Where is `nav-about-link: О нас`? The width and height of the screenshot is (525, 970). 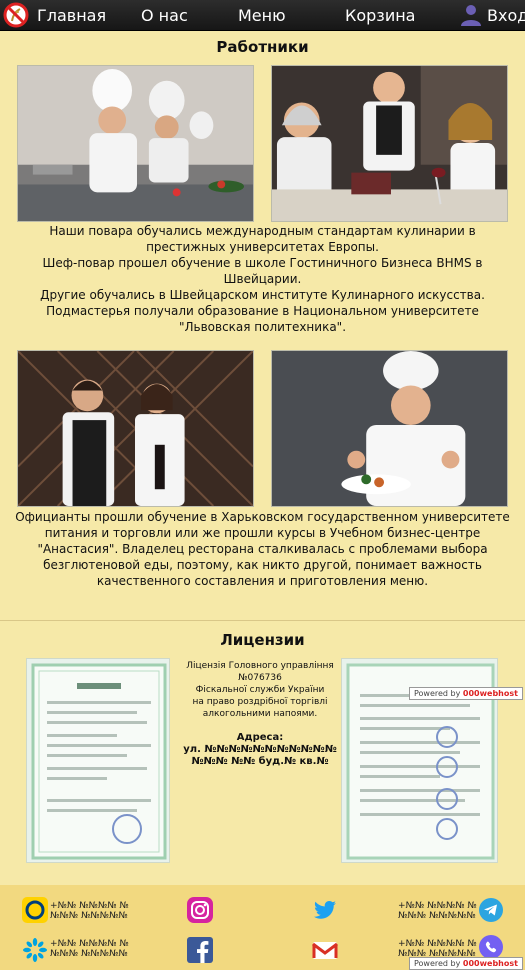
nav-about-link: О нас is located at coordinates (164, 15).